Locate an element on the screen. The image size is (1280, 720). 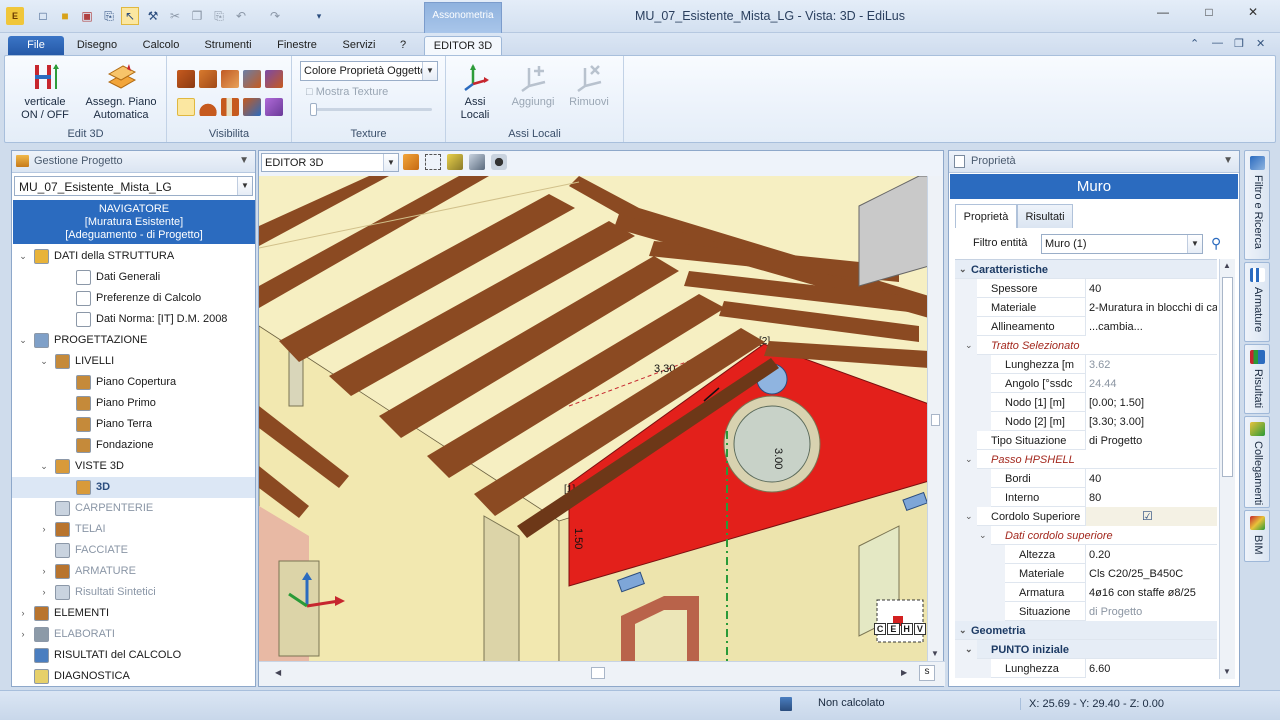
mdi-minimize-icon: — is located at coordinates (1217, 43).